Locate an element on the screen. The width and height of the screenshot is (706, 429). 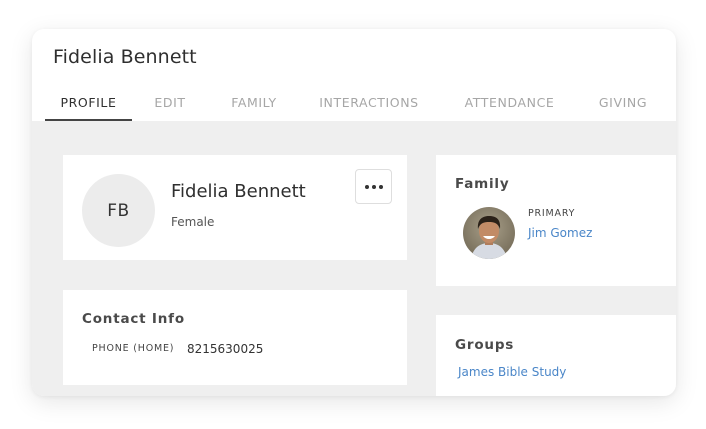
avatar: FB is located at coordinates (118, 210).